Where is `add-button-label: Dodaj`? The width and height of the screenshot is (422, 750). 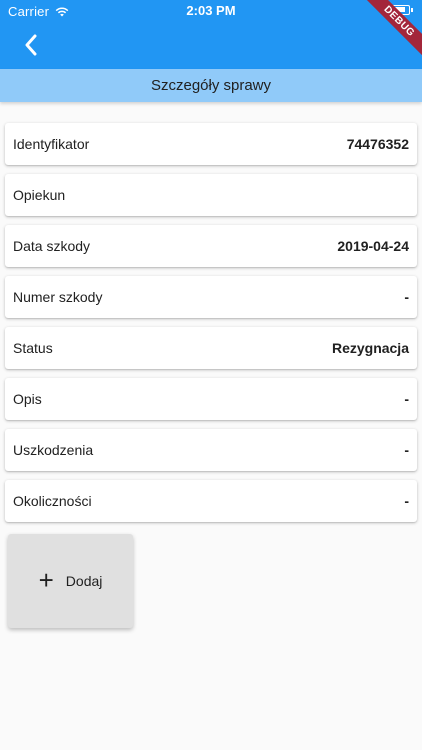 add-button-label: Dodaj is located at coordinates (84, 581).